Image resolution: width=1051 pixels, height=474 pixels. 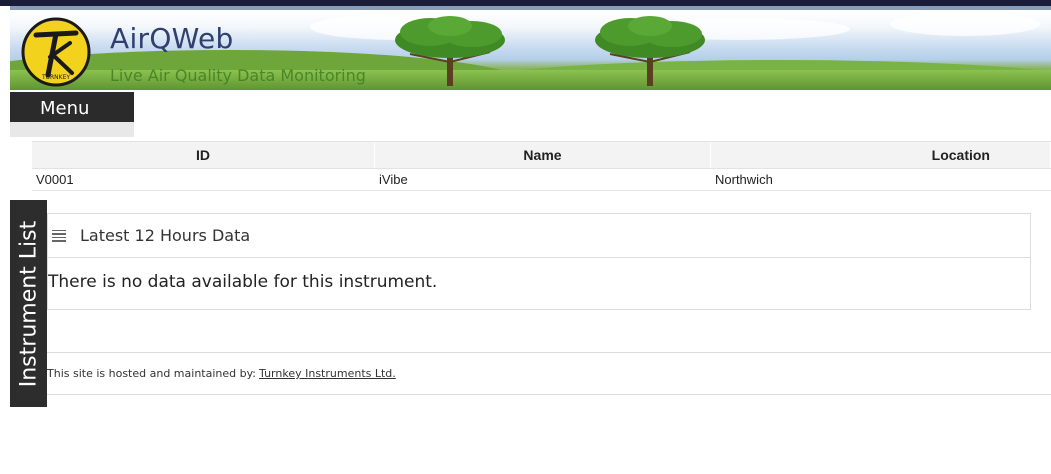 What do you see at coordinates (203, 155) in the screenshot?
I see `column-header-id: ID` at bounding box center [203, 155].